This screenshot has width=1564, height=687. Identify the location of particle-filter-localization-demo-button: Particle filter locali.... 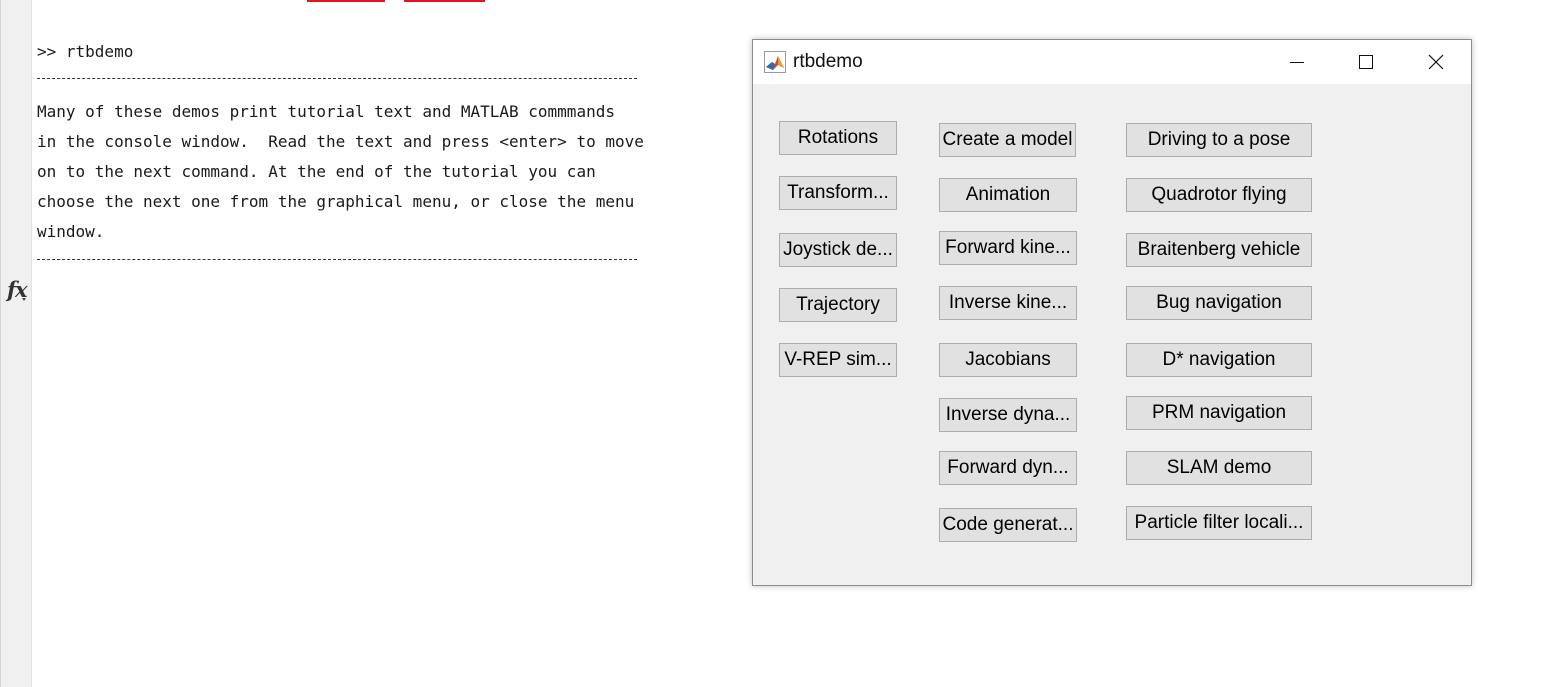
(1219, 523).